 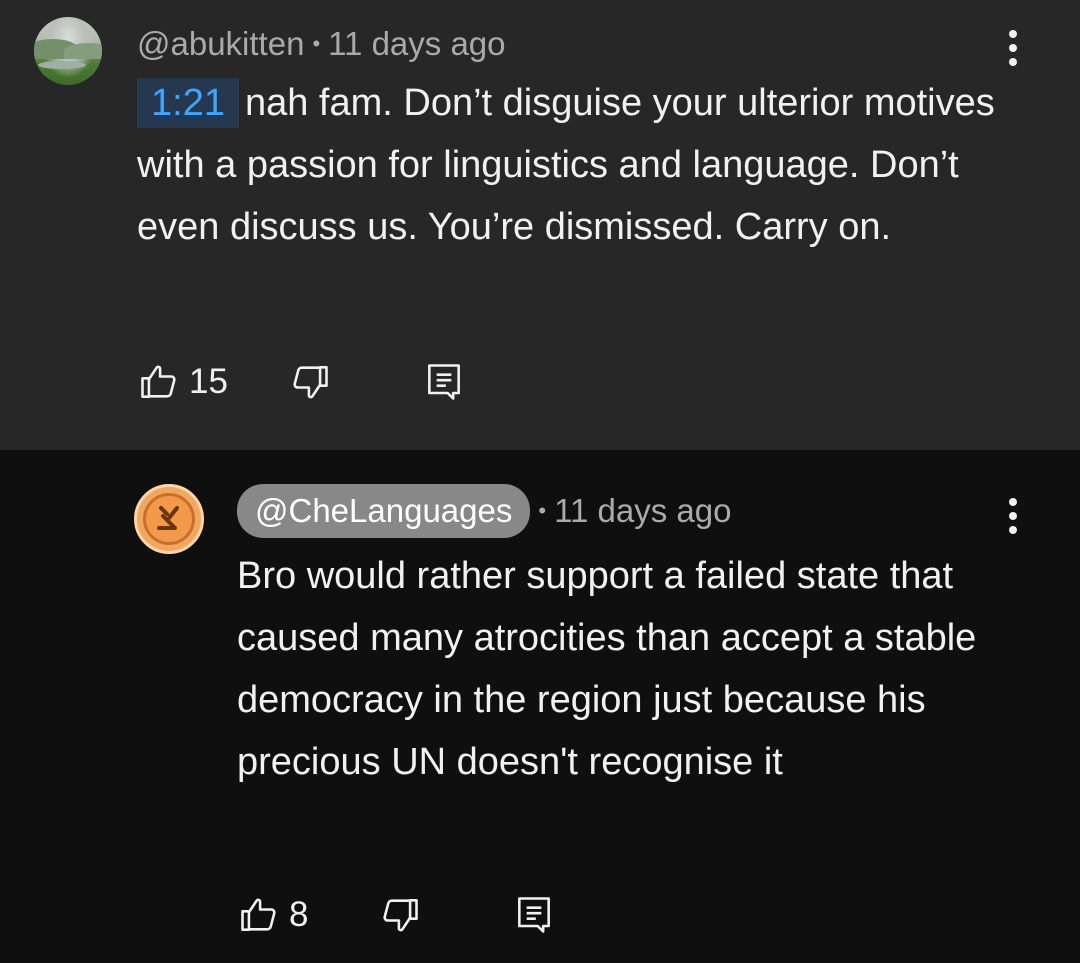 What do you see at coordinates (384, 511) in the screenshot?
I see `comment-author-highlighted: @CheLanguages` at bounding box center [384, 511].